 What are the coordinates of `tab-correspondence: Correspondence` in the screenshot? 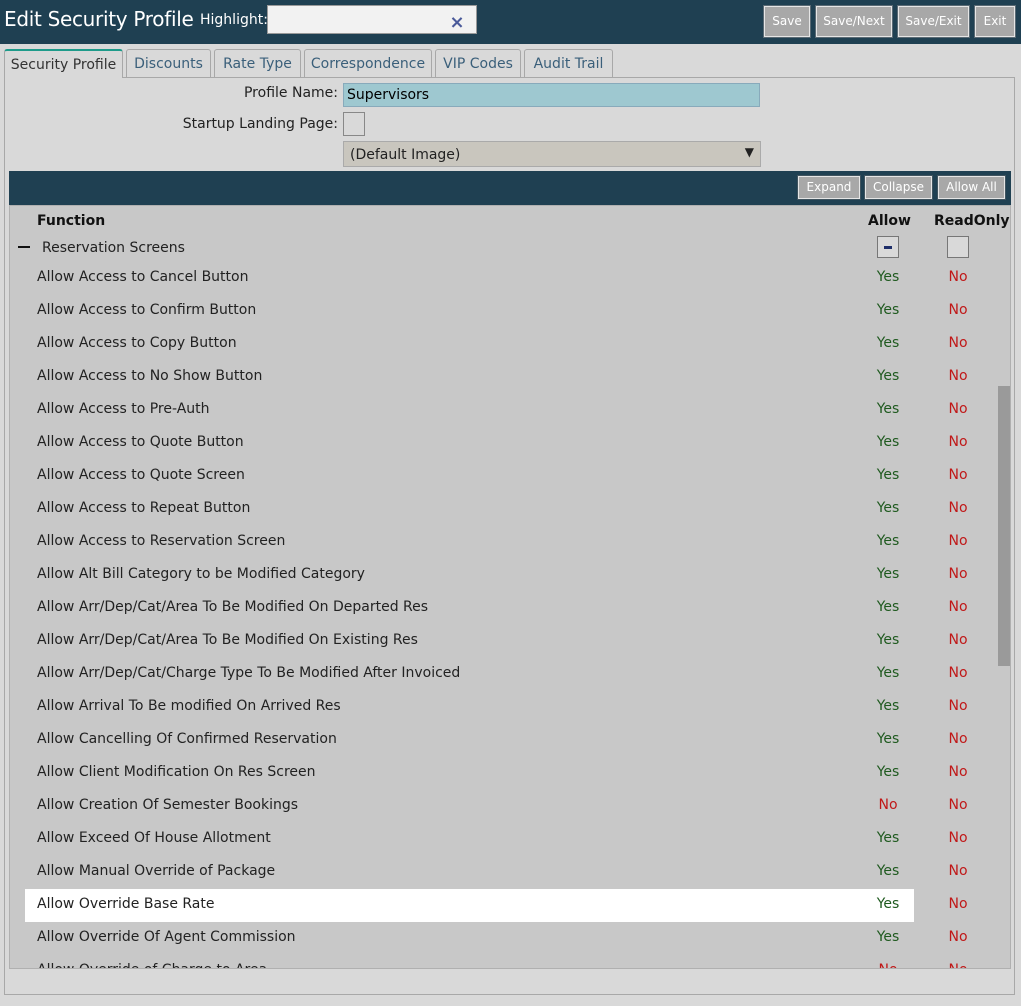 It's located at (368, 63).